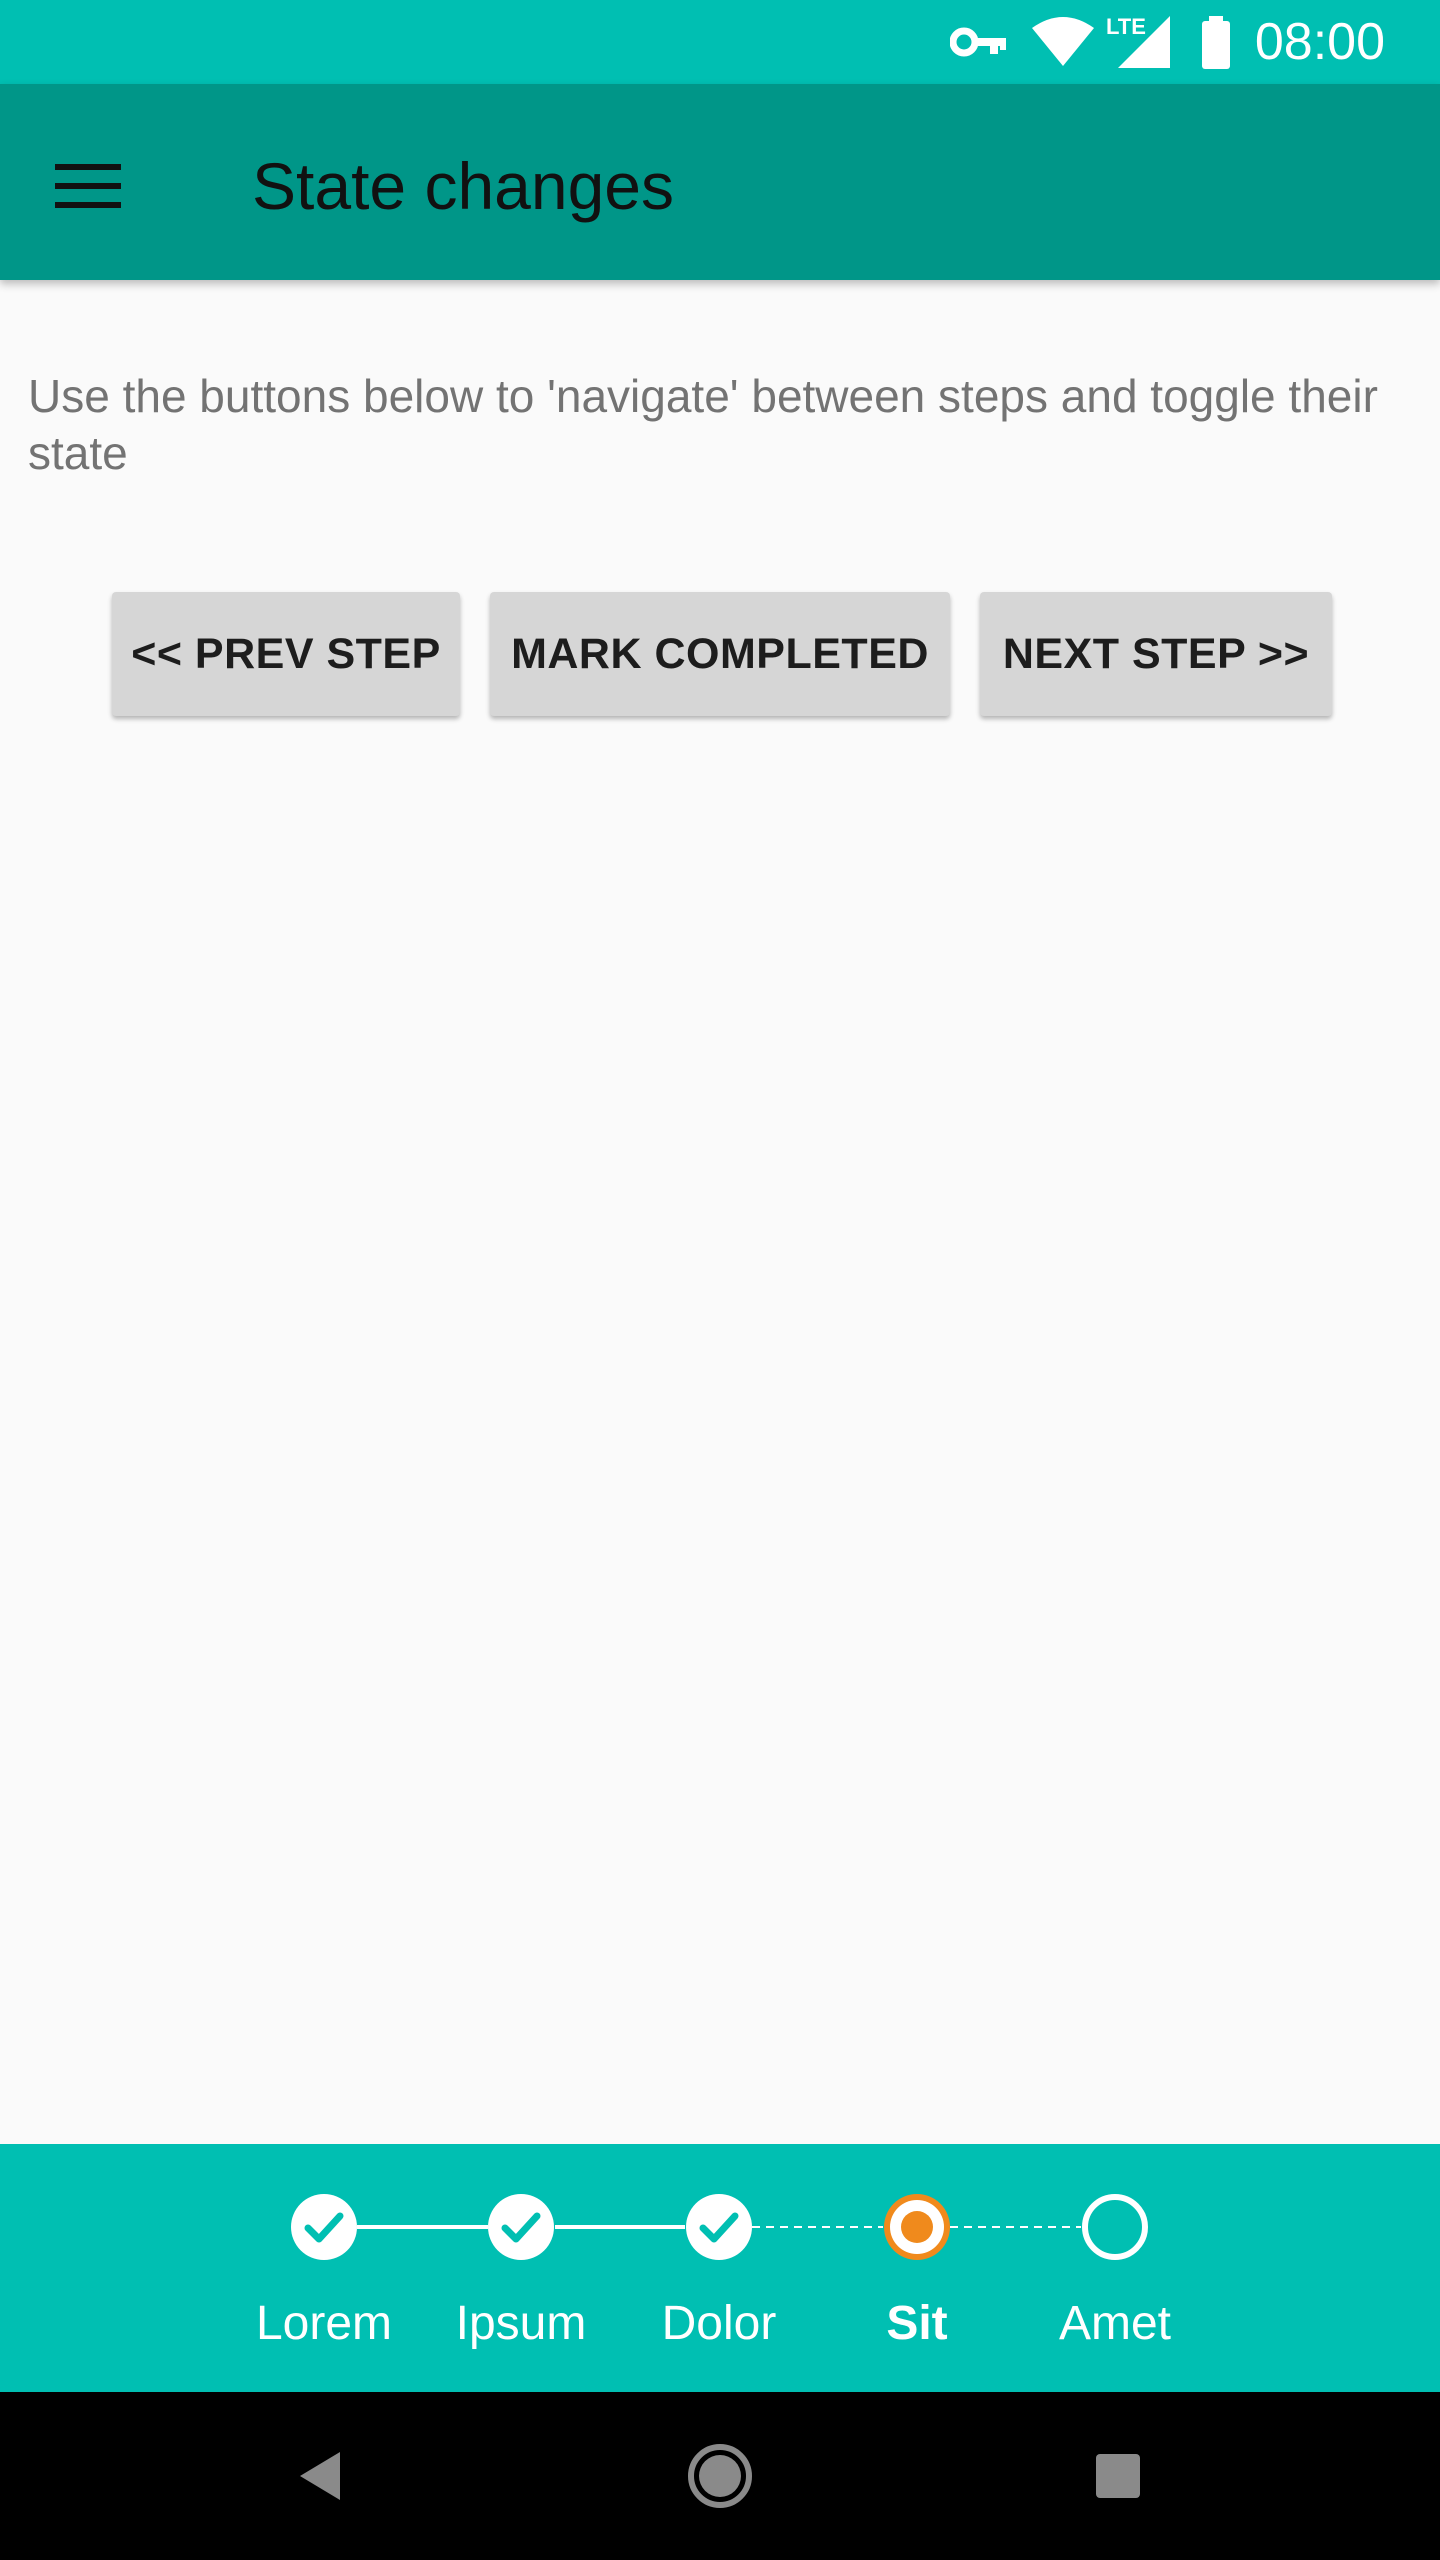 This screenshot has height=2560, width=1440. Describe the element at coordinates (1115, 2323) in the screenshot. I see `step-label: Amet` at that location.